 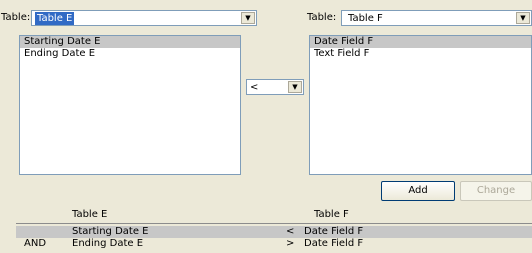 What do you see at coordinates (110, 231) in the screenshot?
I see `row-left-field: Starting Date E` at bounding box center [110, 231].